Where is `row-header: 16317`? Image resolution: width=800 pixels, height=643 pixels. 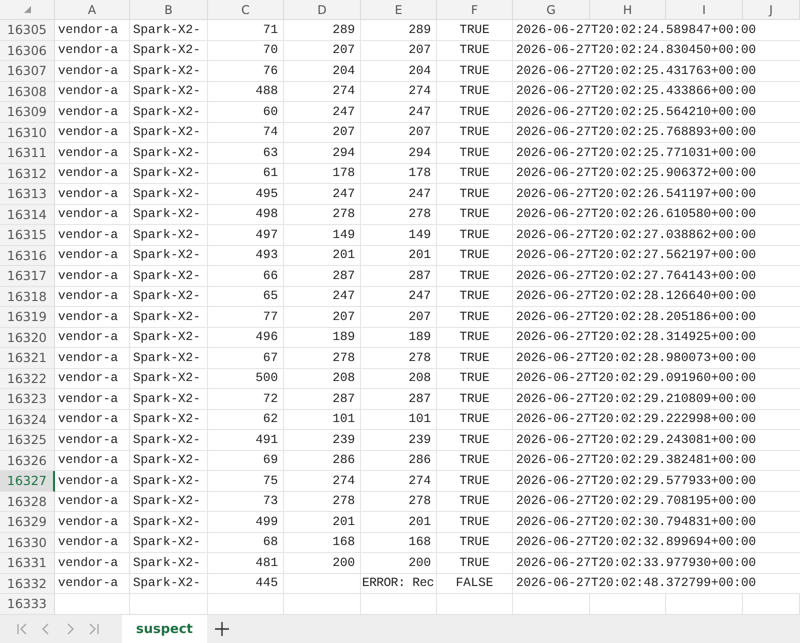 row-header: 16317 is located at coordinates (27, 276).